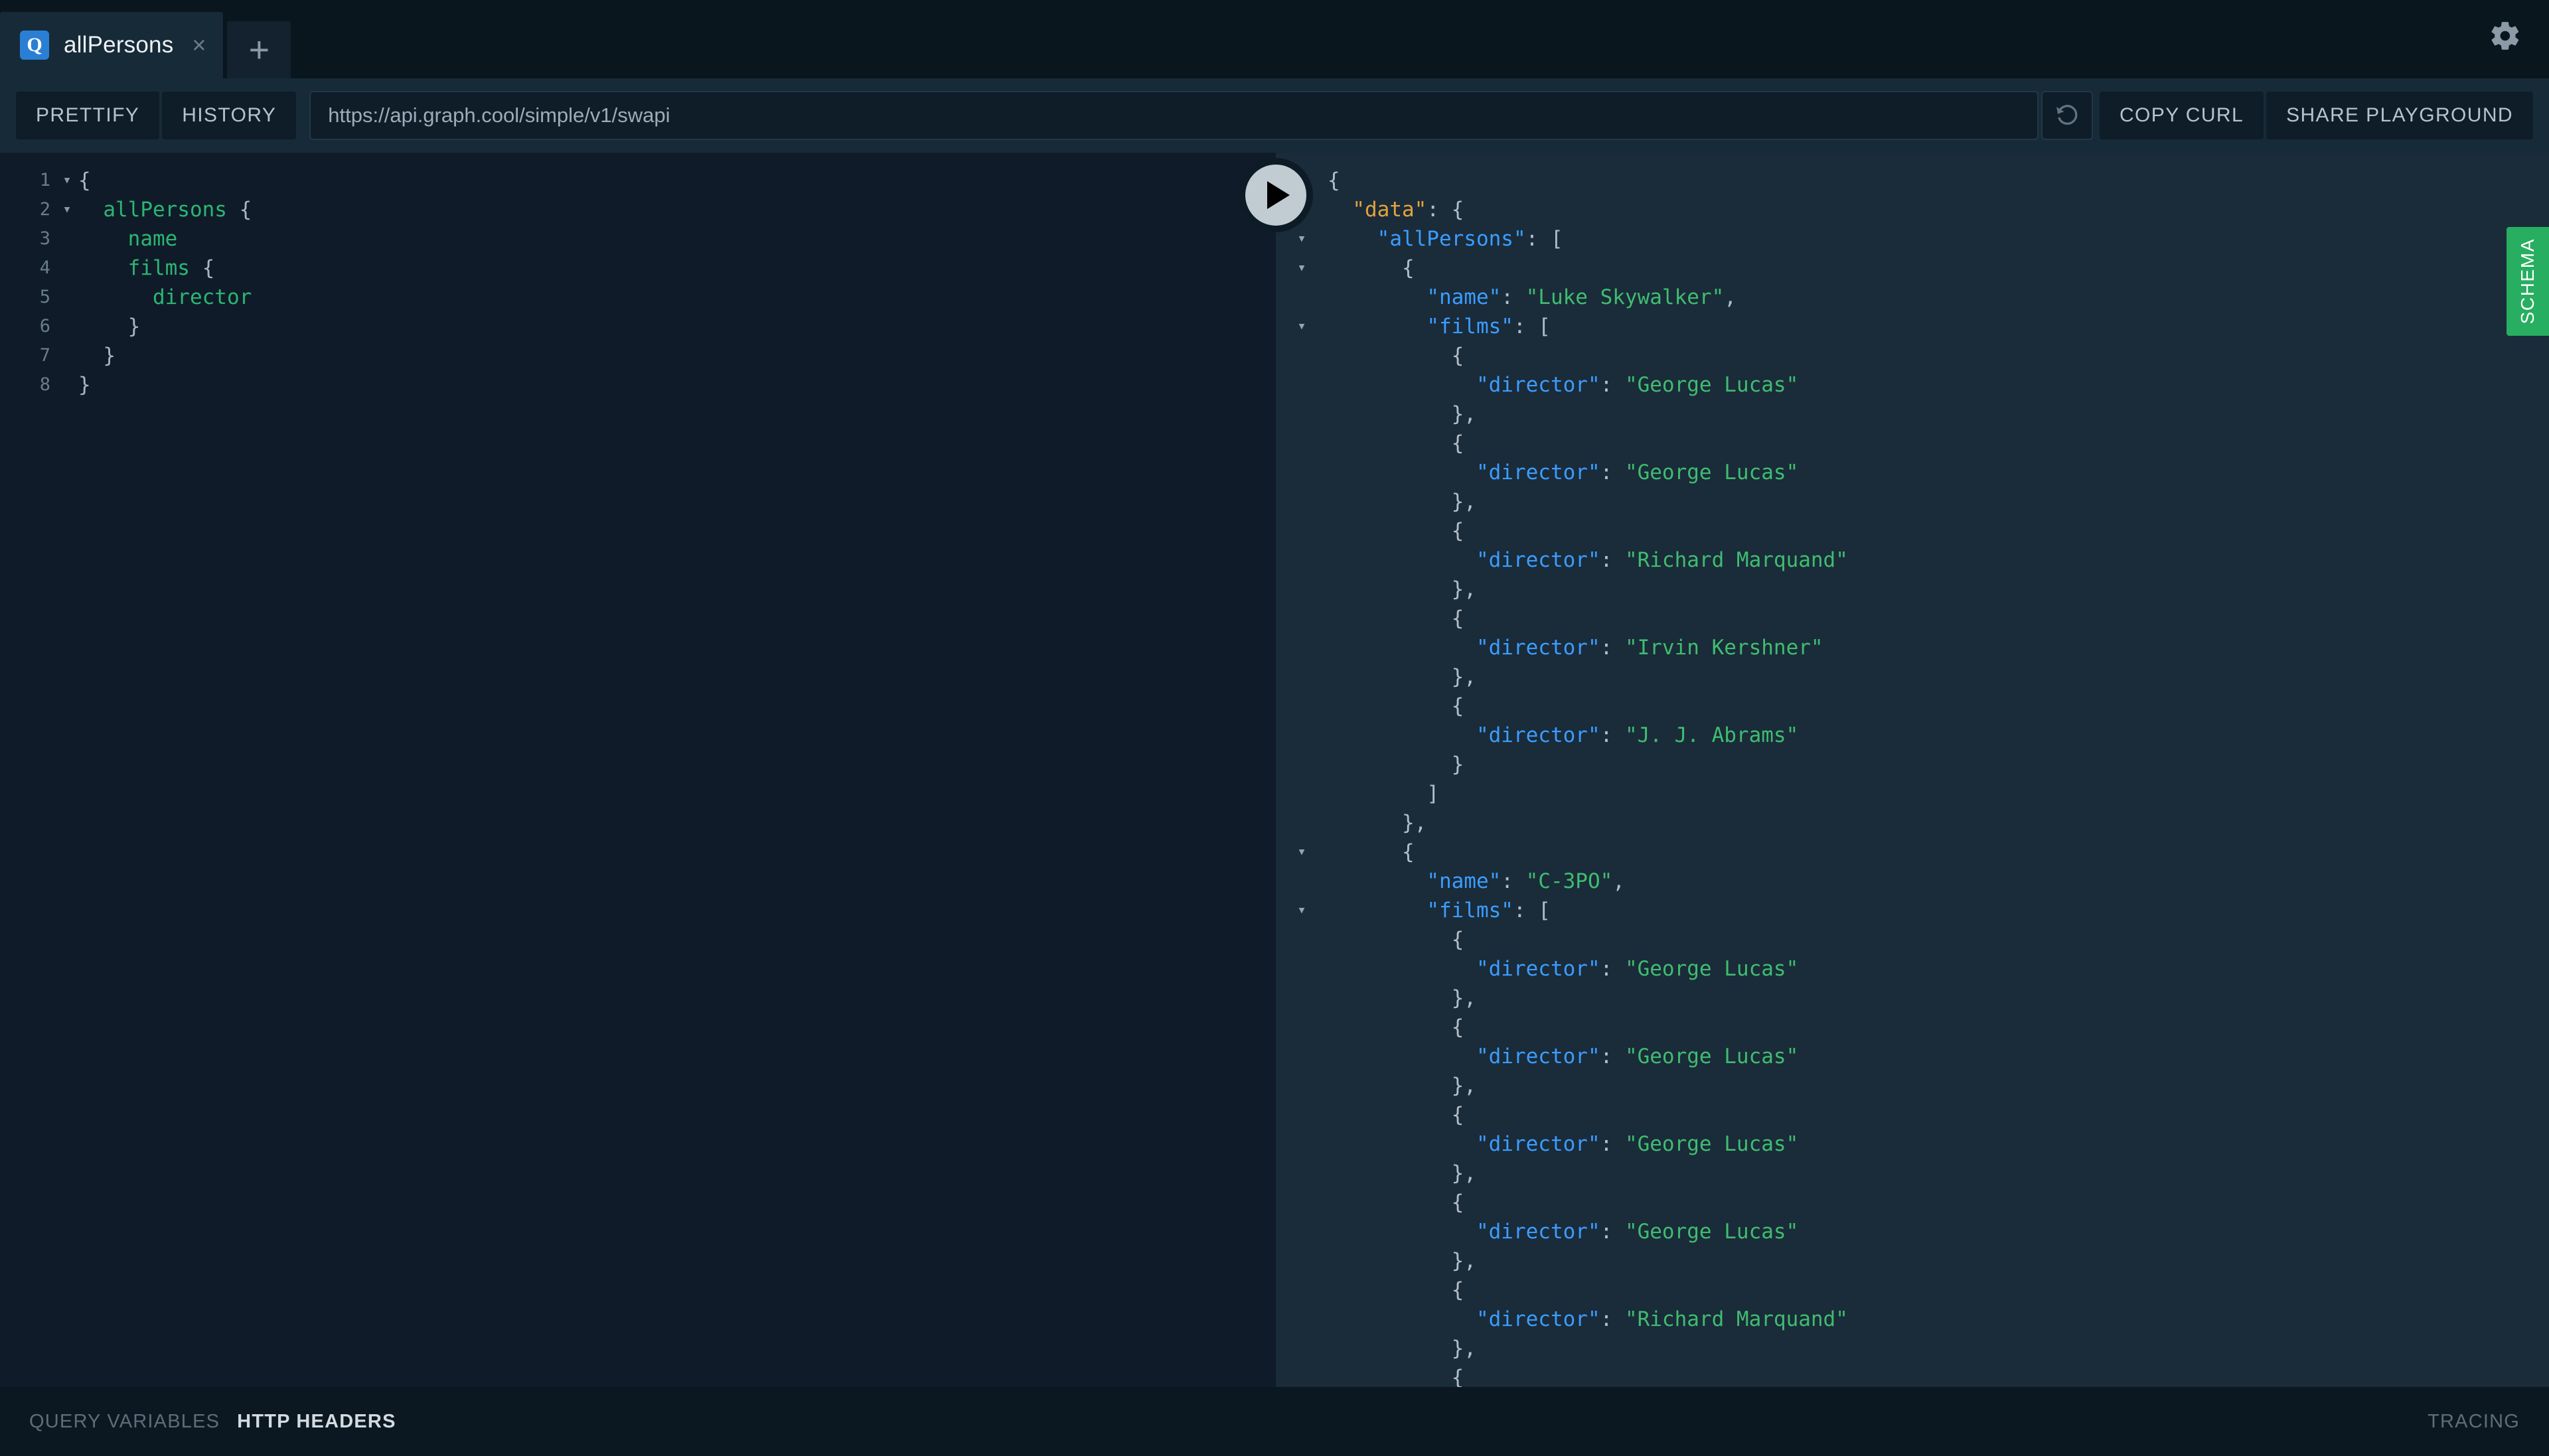  I want to click on query-line-text: films {, so click(171, 268).